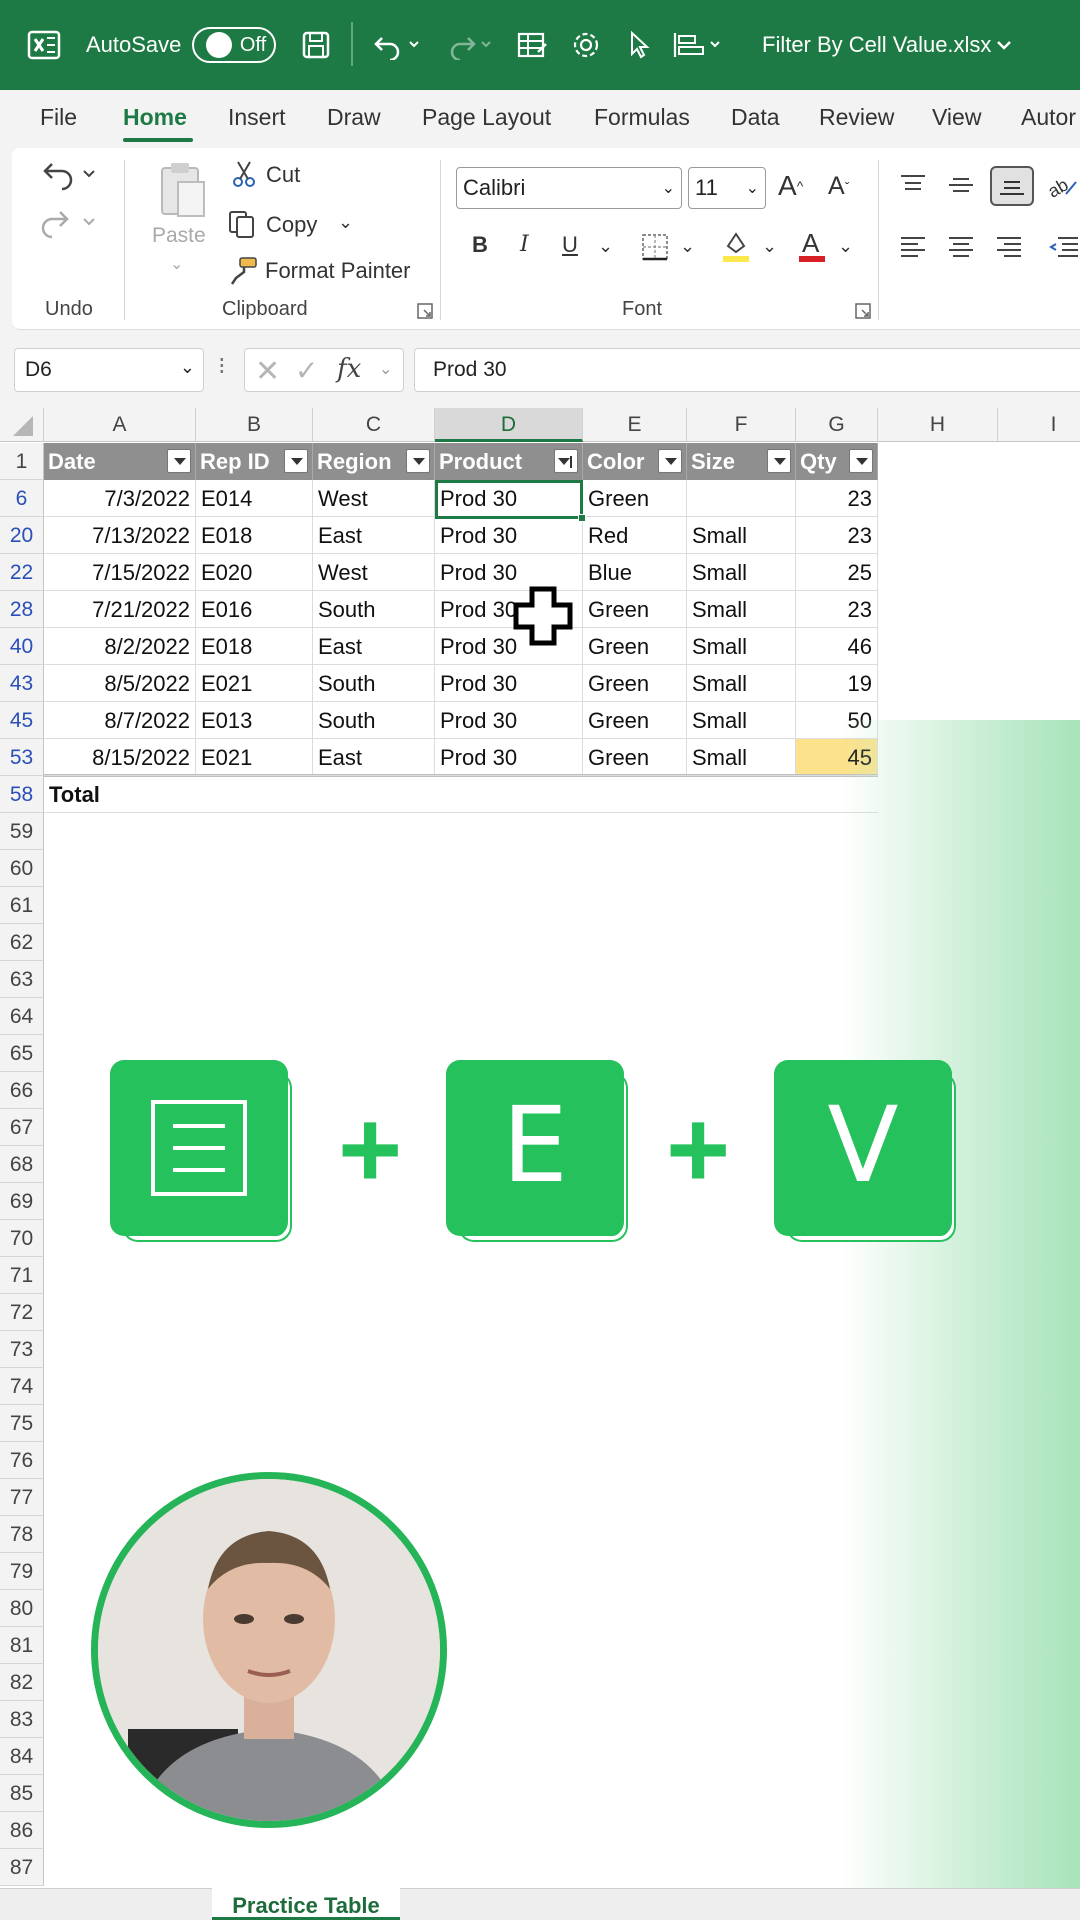 This screenshot has width=1080, height=1920. Describe the element at coordinates (345, 222) in the screenshot. I see `copy-chevron-icon: ⌄` at that location.